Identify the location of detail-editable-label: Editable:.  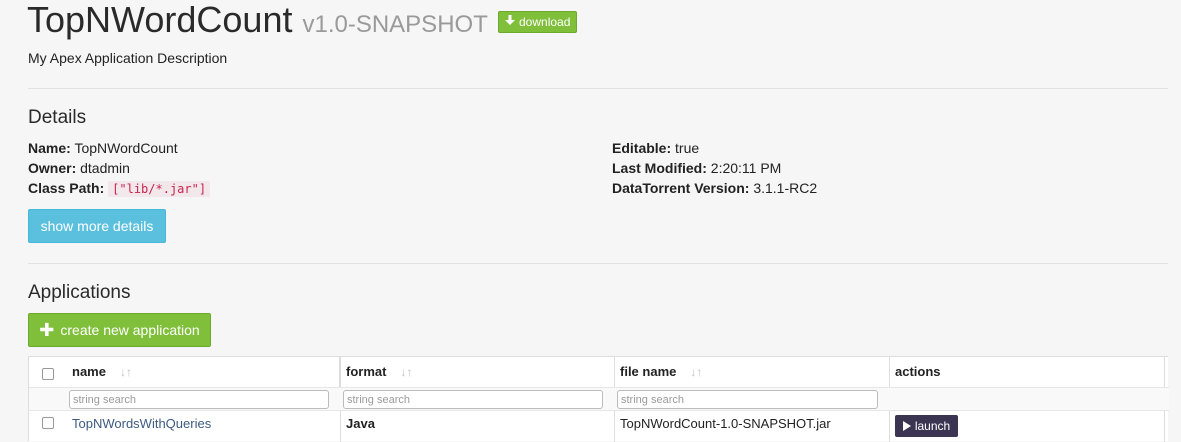
(642, 148).